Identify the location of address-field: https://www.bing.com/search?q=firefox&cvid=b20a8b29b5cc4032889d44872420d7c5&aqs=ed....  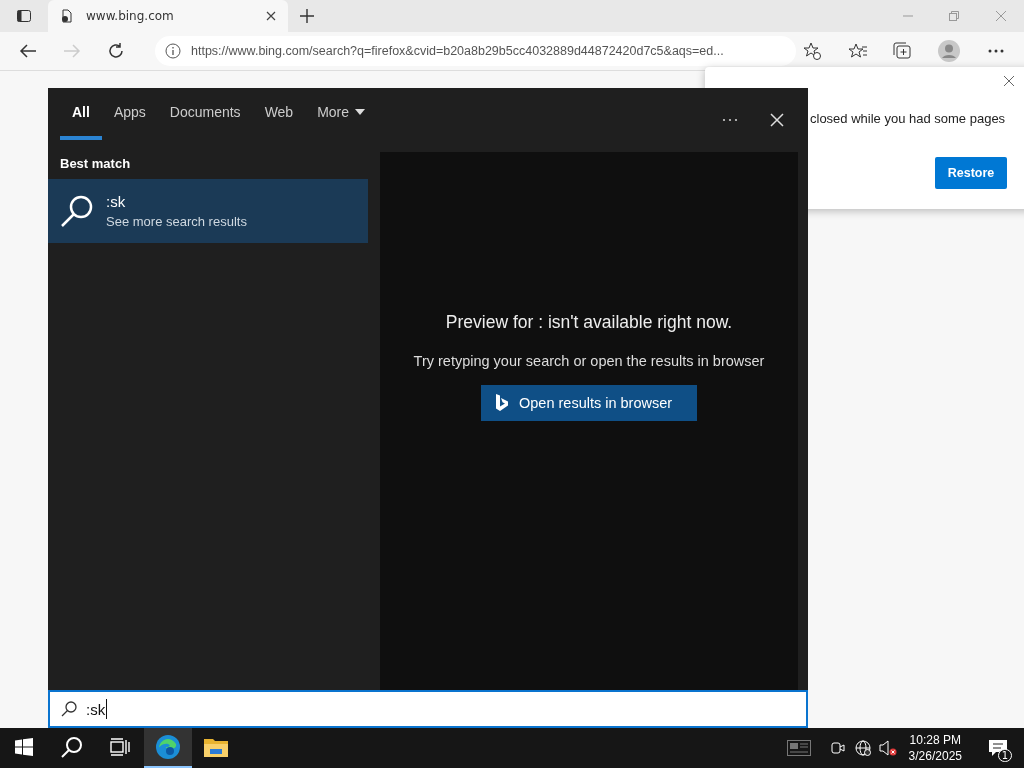
(475, 51).